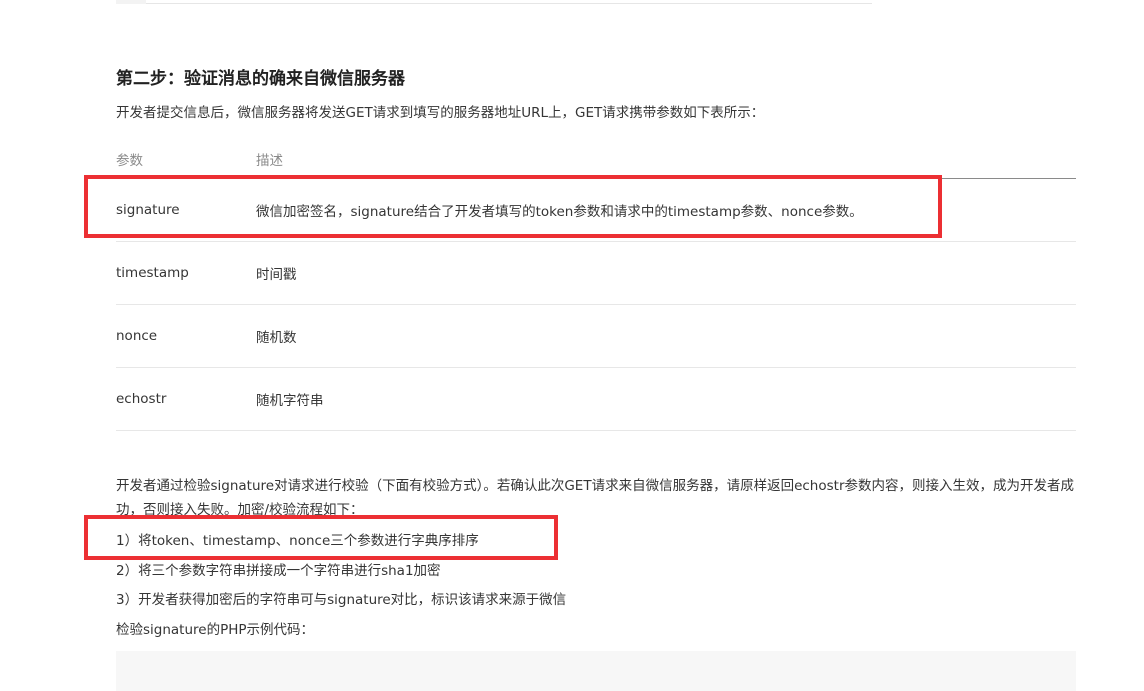  I want to click on param-name: signature, so click(186, 210).